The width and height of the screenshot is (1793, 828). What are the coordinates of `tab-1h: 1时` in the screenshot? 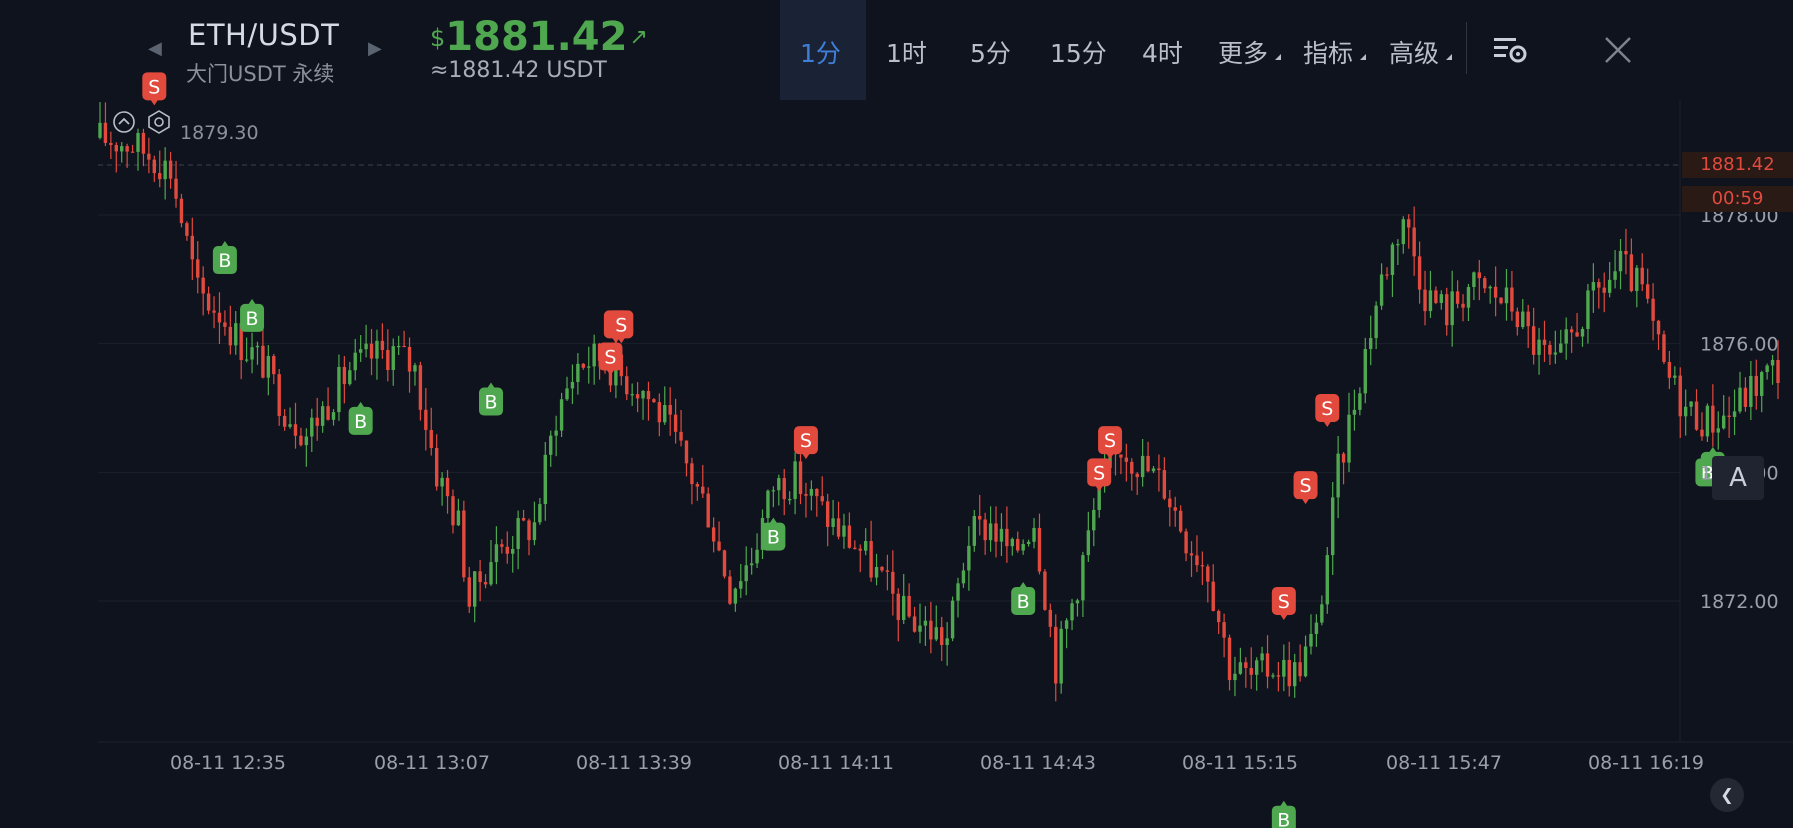 It's located at (906, 52).